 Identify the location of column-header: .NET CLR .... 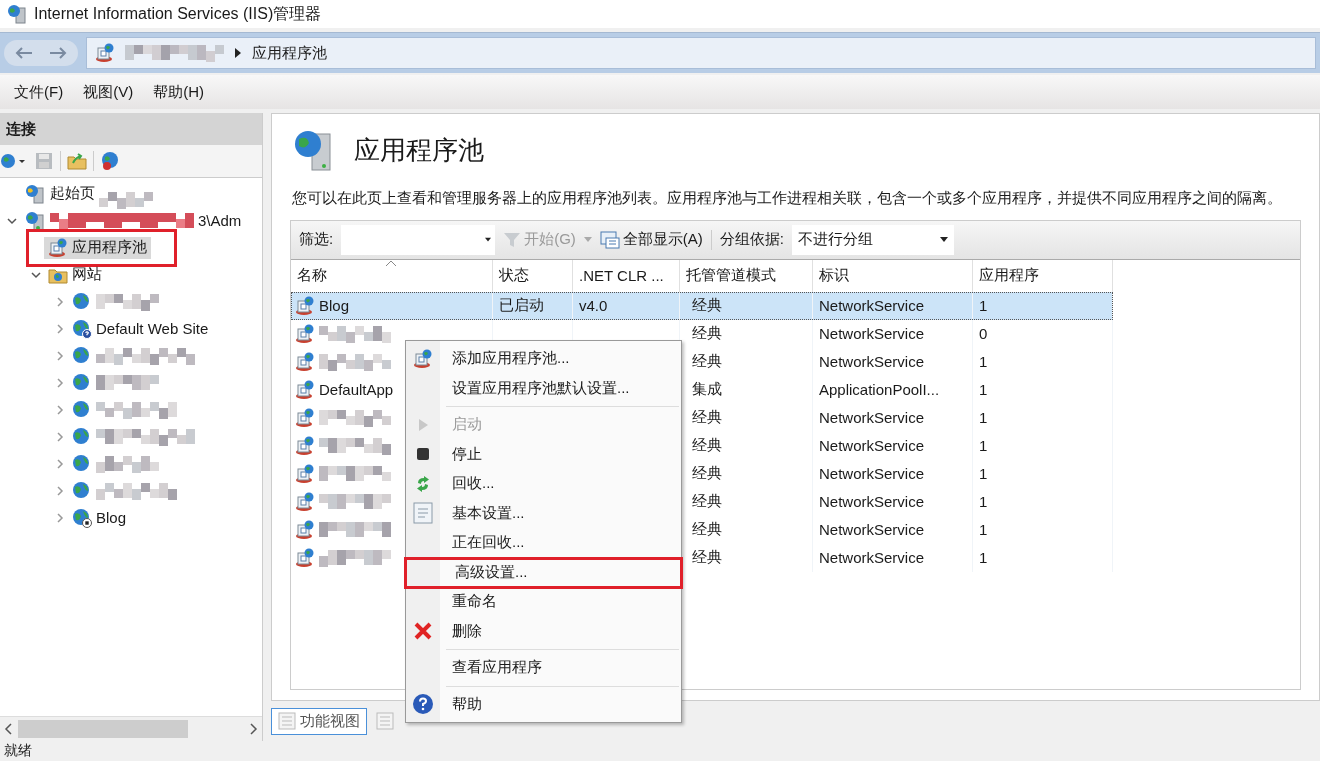
(626, 275).